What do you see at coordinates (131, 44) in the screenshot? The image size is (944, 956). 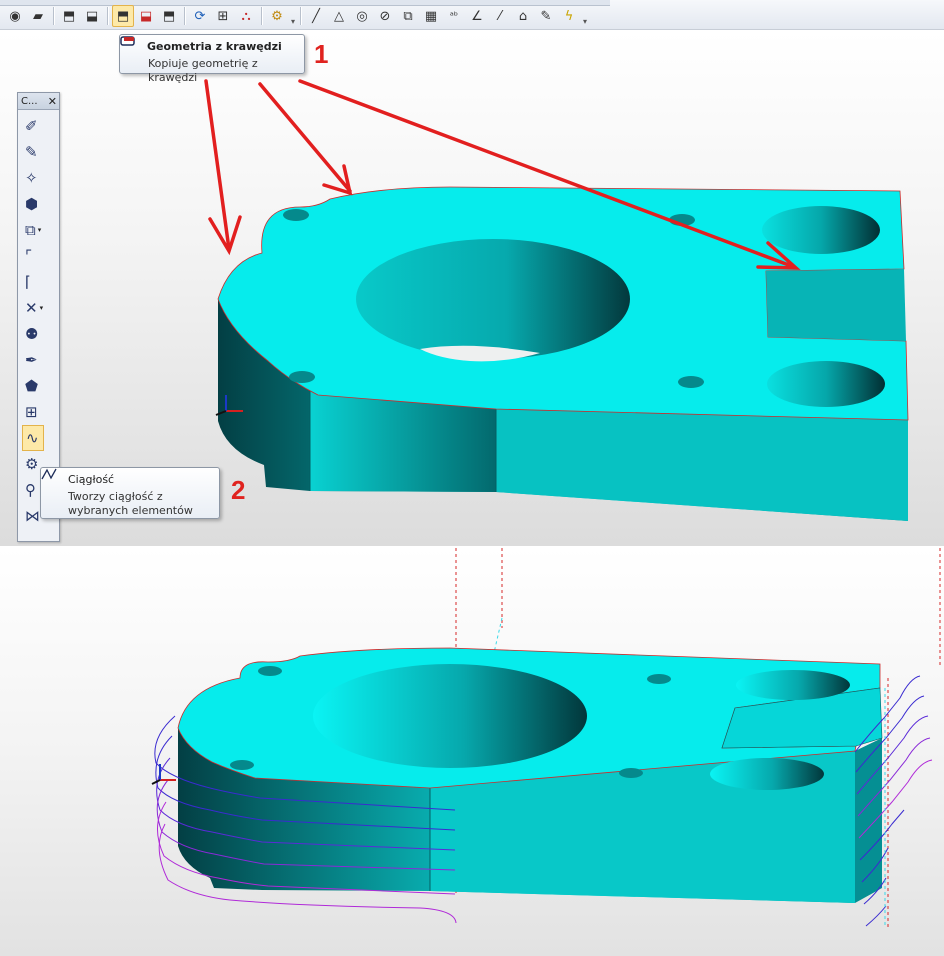 I see `geometry-from-edges-icon` at bounding box center [131, 44].